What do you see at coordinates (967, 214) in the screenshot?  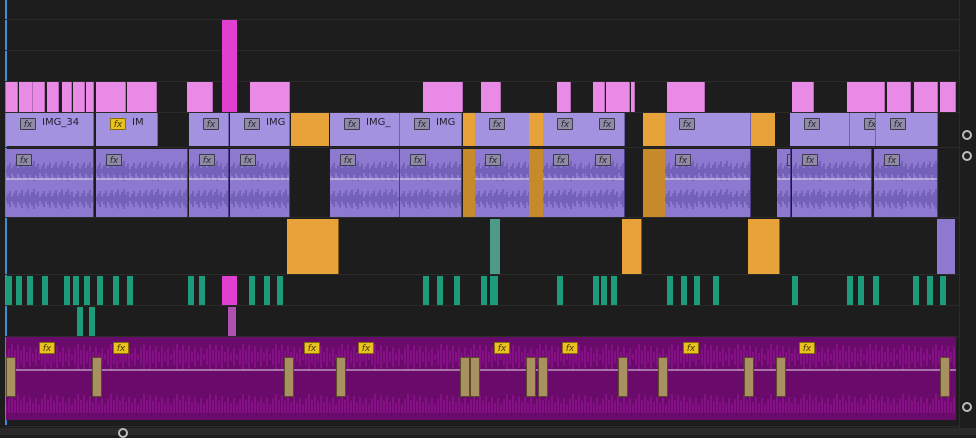 I see `vertical-scroll-region` at bounding box center [967, 214].